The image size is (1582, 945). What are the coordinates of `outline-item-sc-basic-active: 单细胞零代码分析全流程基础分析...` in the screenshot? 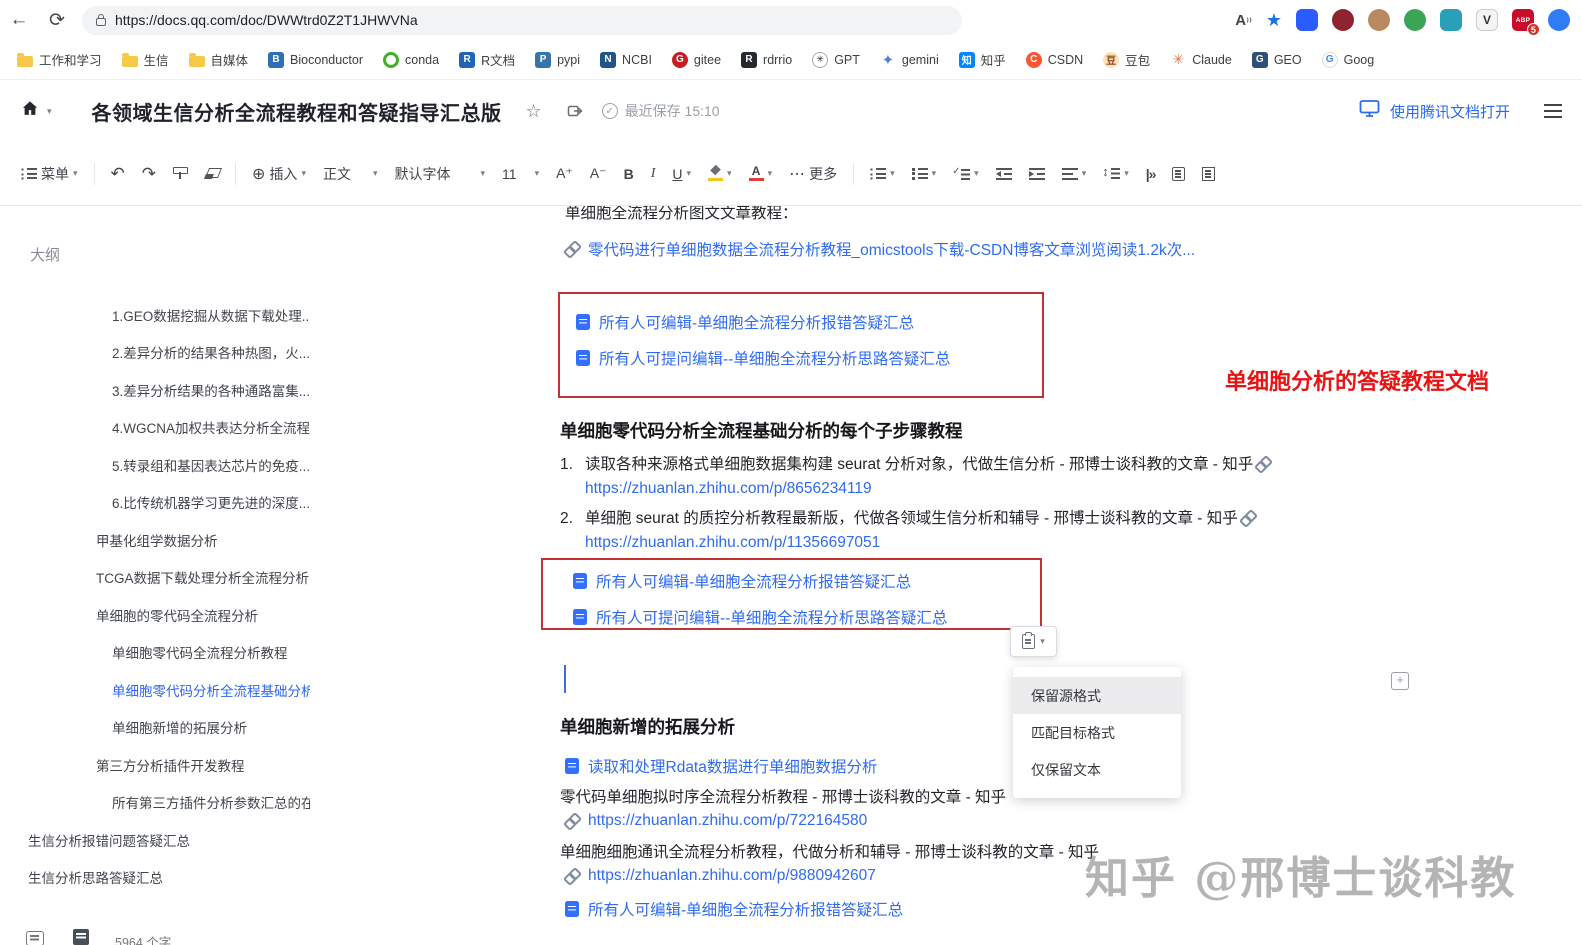 It's located at (155, 690).